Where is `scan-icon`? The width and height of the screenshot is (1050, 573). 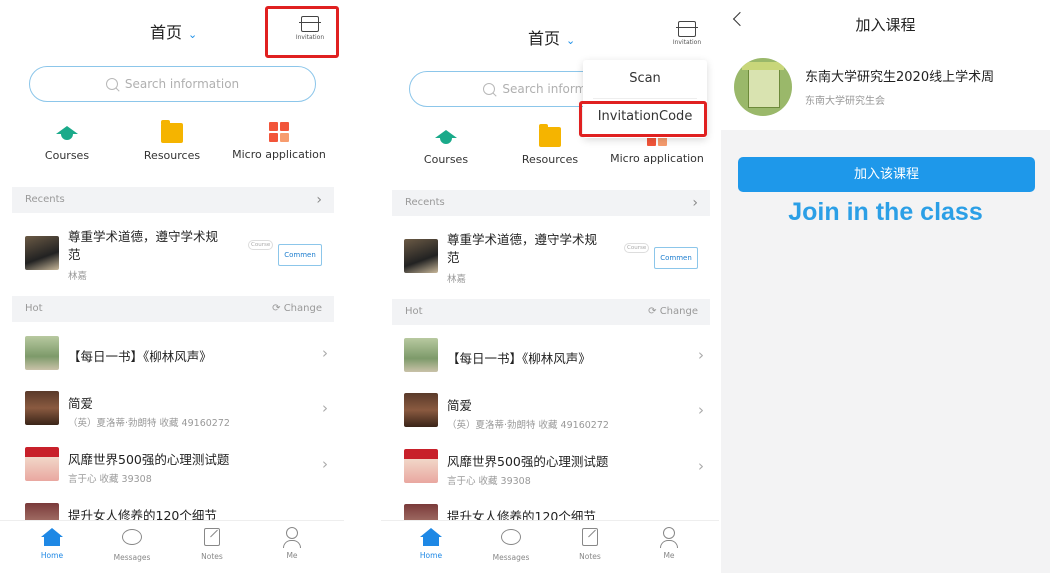 scan-icon is located at coordinates (687, 29).